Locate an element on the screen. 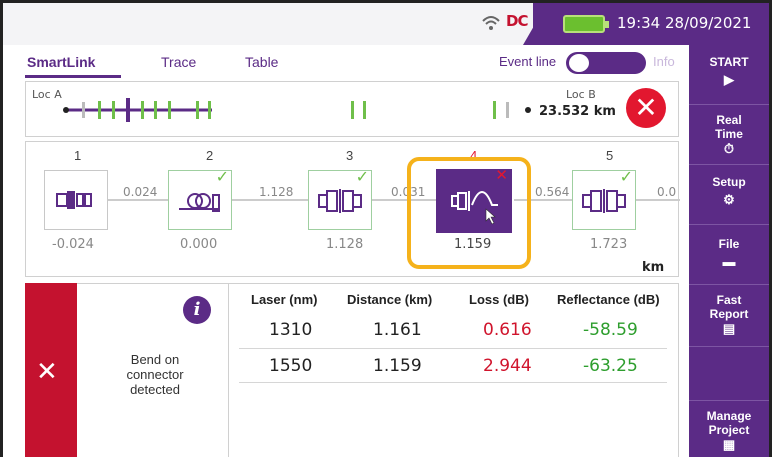 The image size is (772, 457). gear-icon: ⚙ is located at coordinates (729, 199).